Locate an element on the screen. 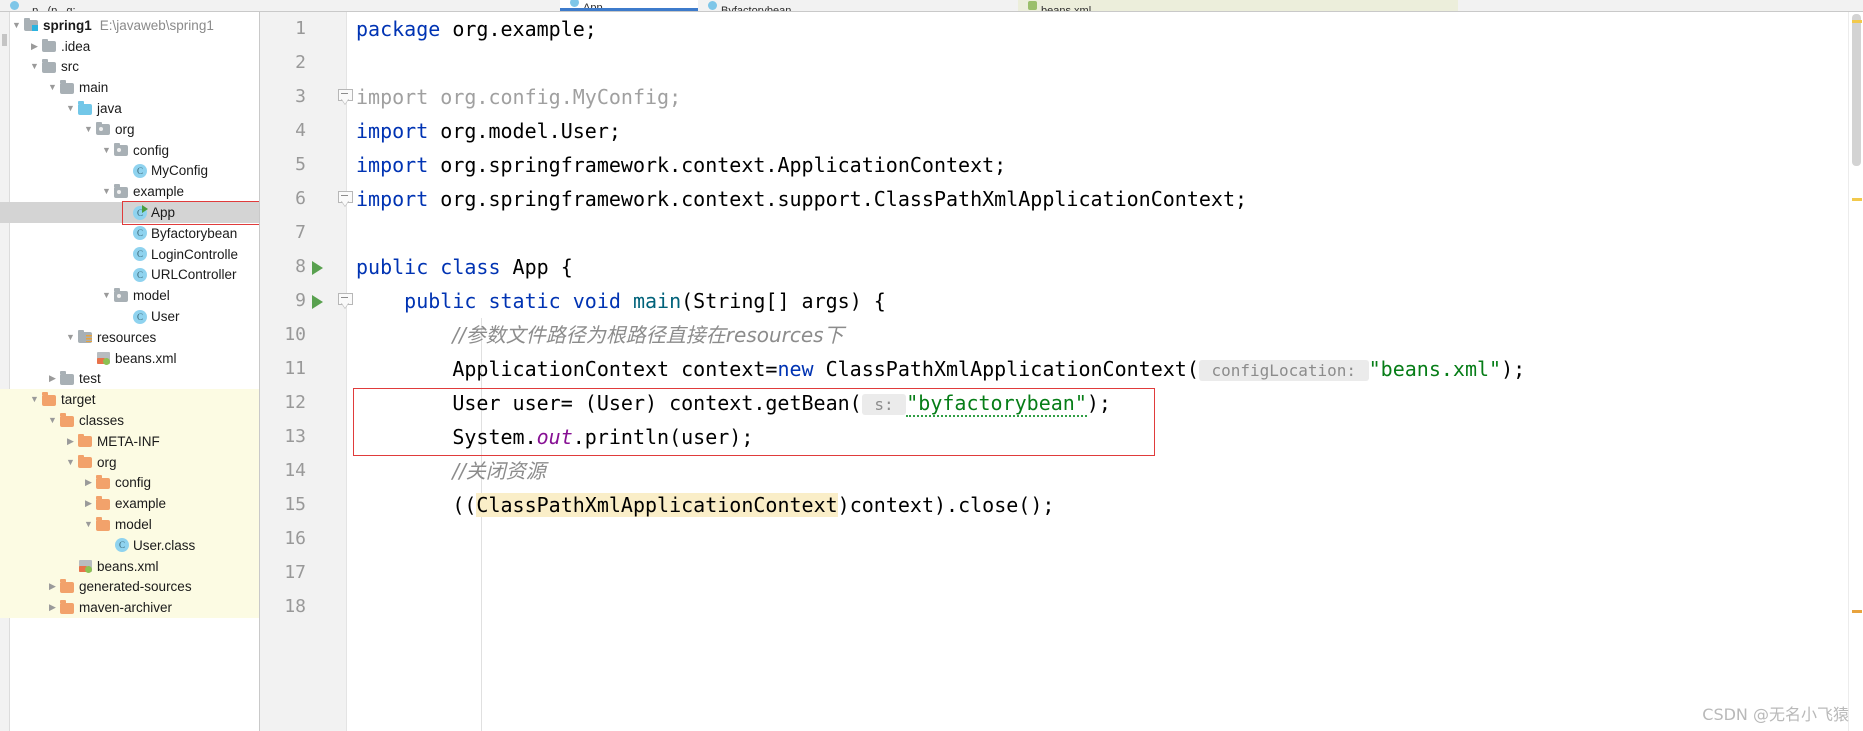 The width and height of the screenshot is (1863, 731). tree-item-spring1: ▼ spring1 E:\javaweb\spring1 is located at coordinates (129, 25).